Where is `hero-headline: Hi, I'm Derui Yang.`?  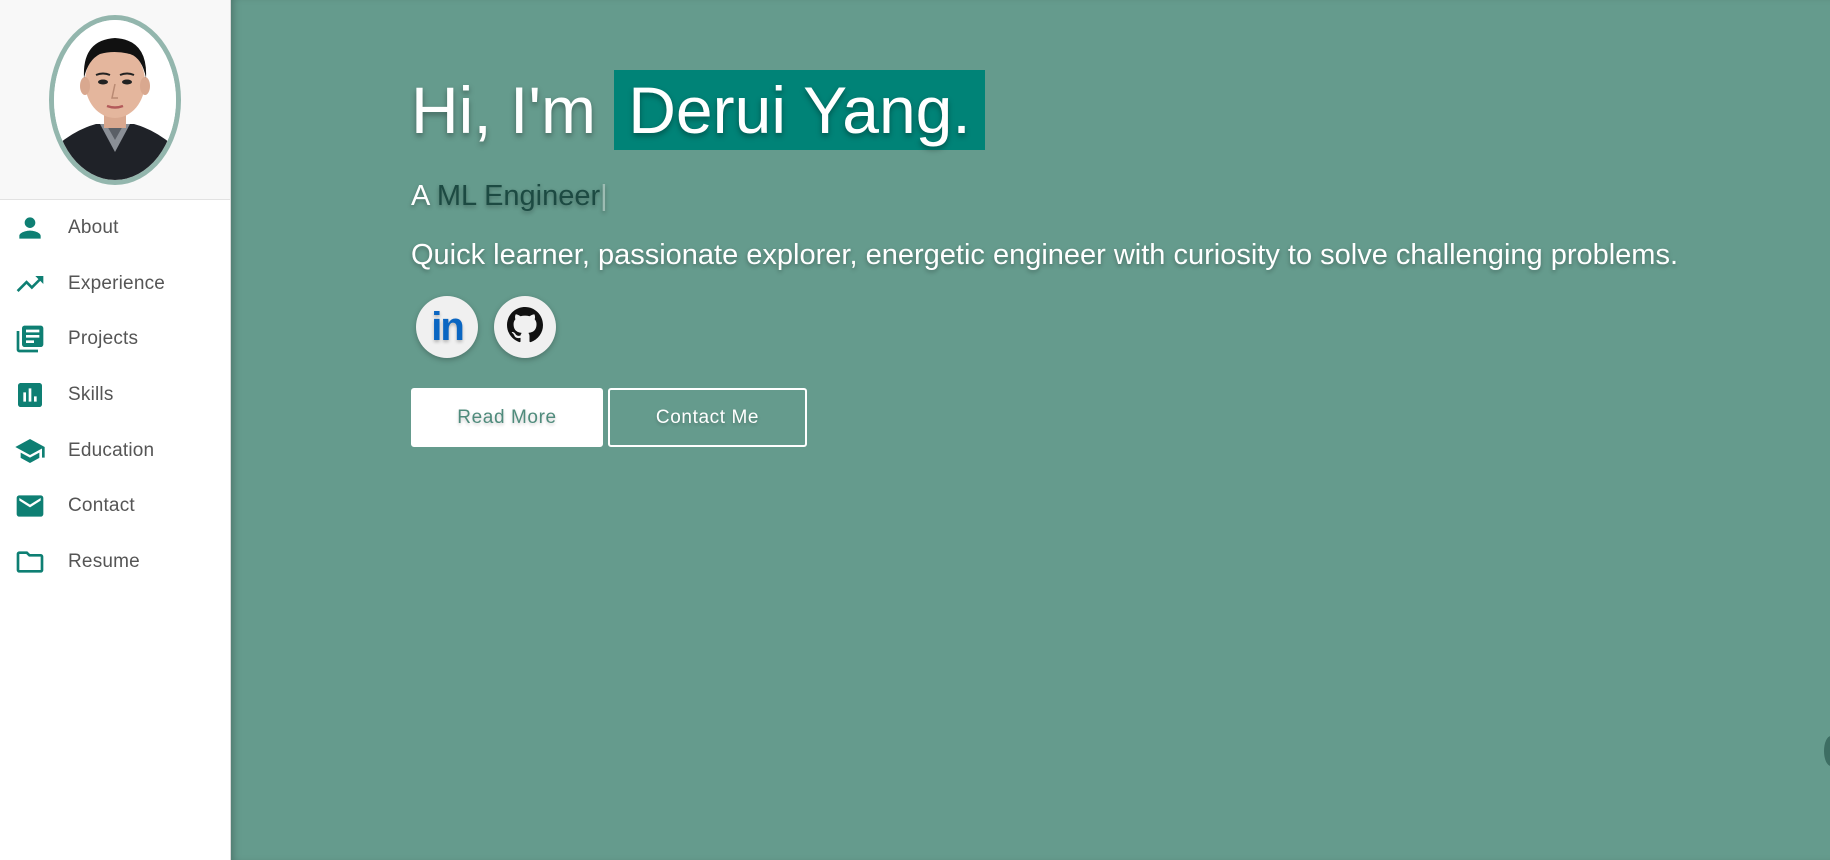
hero-headline: Hi, I'm Derui Yang. is located at coordinates (1044, 110).